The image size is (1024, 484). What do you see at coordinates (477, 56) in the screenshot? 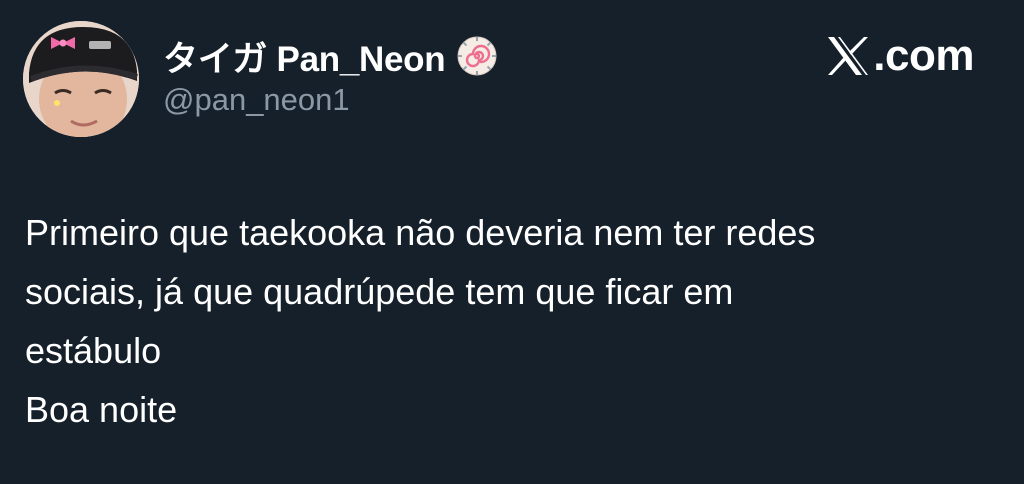
I see `fishcake-emoji-icon` at bounding box center [477, 56].